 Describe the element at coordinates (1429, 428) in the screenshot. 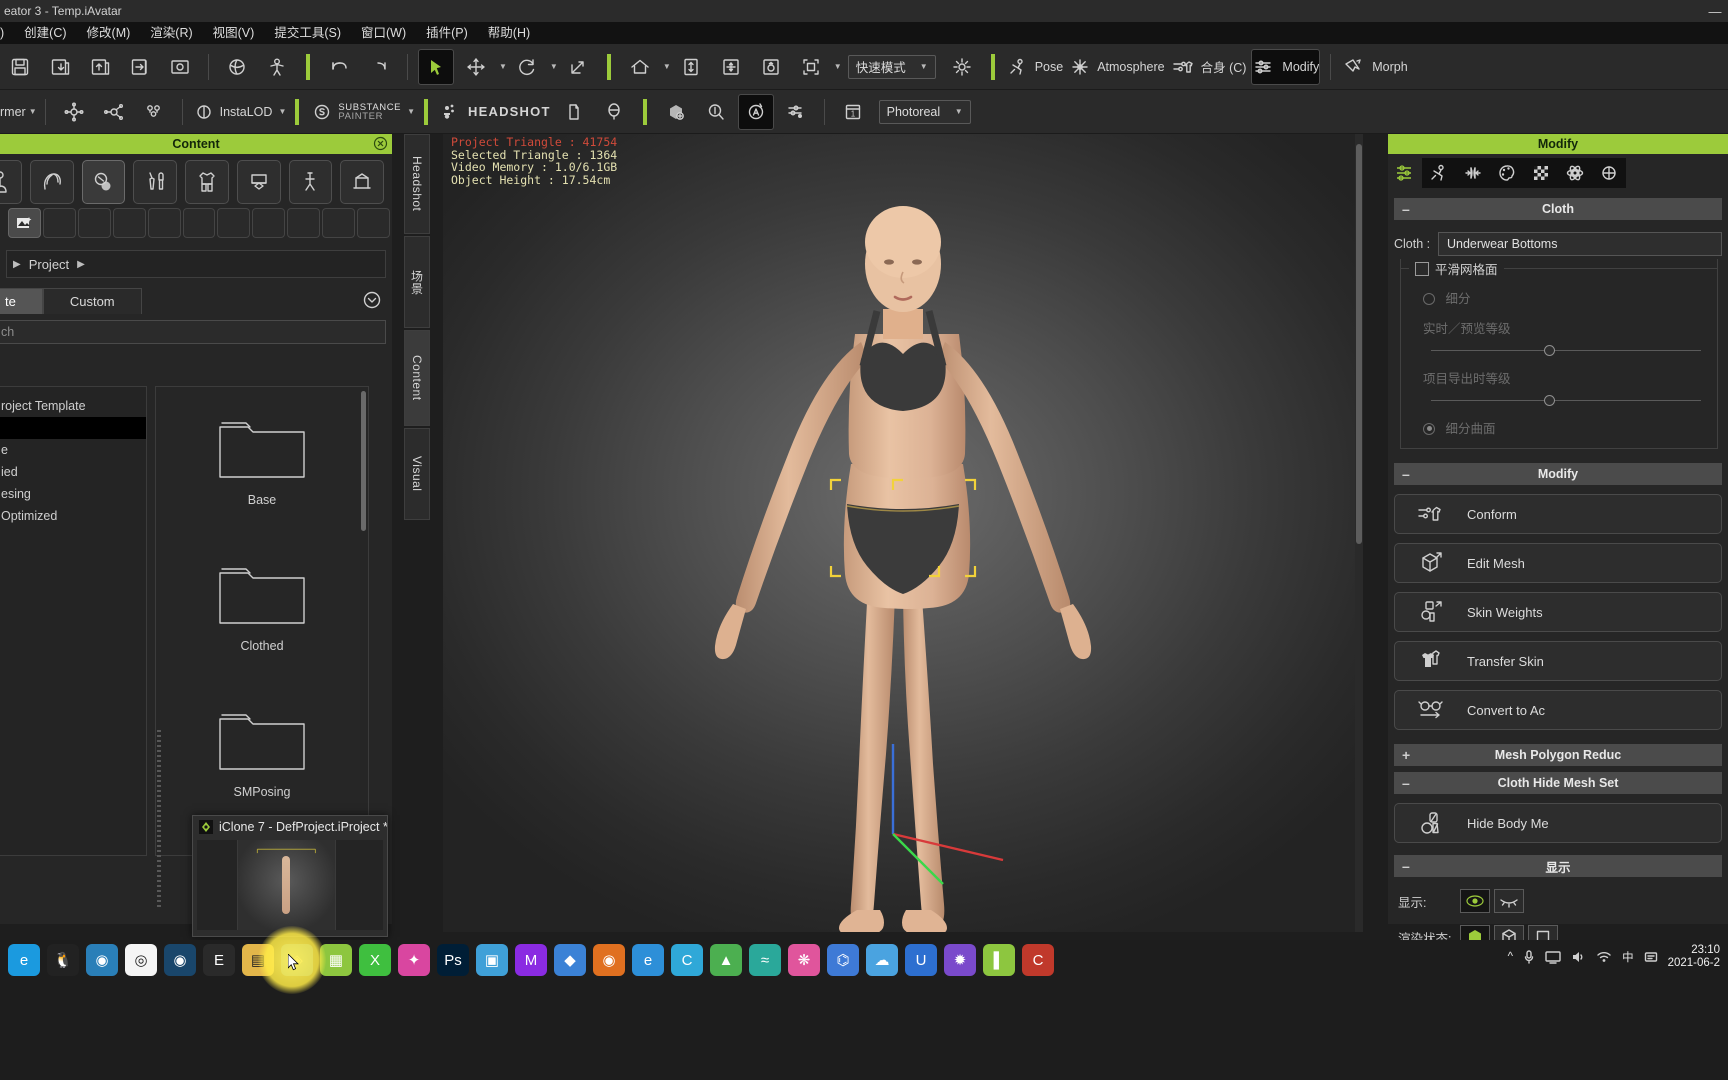

I see `subdiv-surface-radio` at that location.